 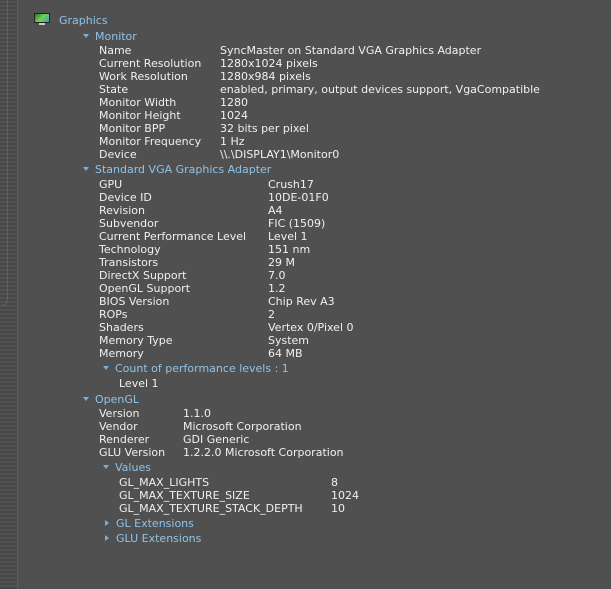 What do you see at coordinates (122, 210) in the screenshot?
I see `property-key: Revision` at bounding box center [122, 210].